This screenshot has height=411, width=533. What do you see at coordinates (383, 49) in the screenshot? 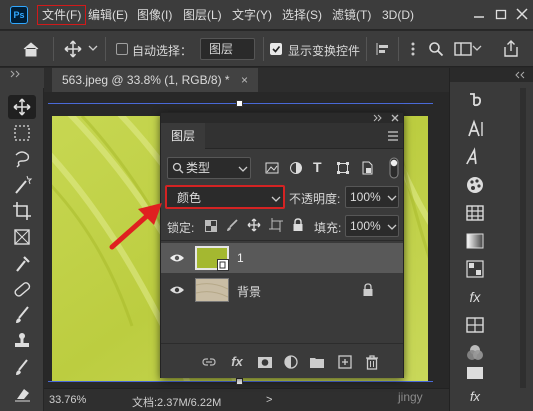
I see `align-left-icon` at bounding box center [383, 49].